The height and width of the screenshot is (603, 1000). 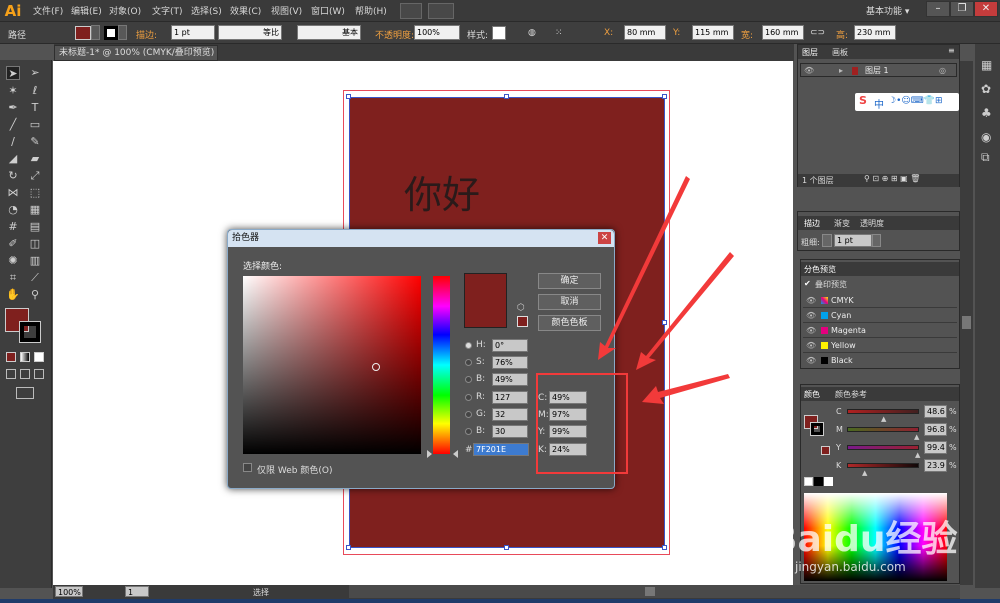 I want to click on y-slider, so click(x=883, y=447).